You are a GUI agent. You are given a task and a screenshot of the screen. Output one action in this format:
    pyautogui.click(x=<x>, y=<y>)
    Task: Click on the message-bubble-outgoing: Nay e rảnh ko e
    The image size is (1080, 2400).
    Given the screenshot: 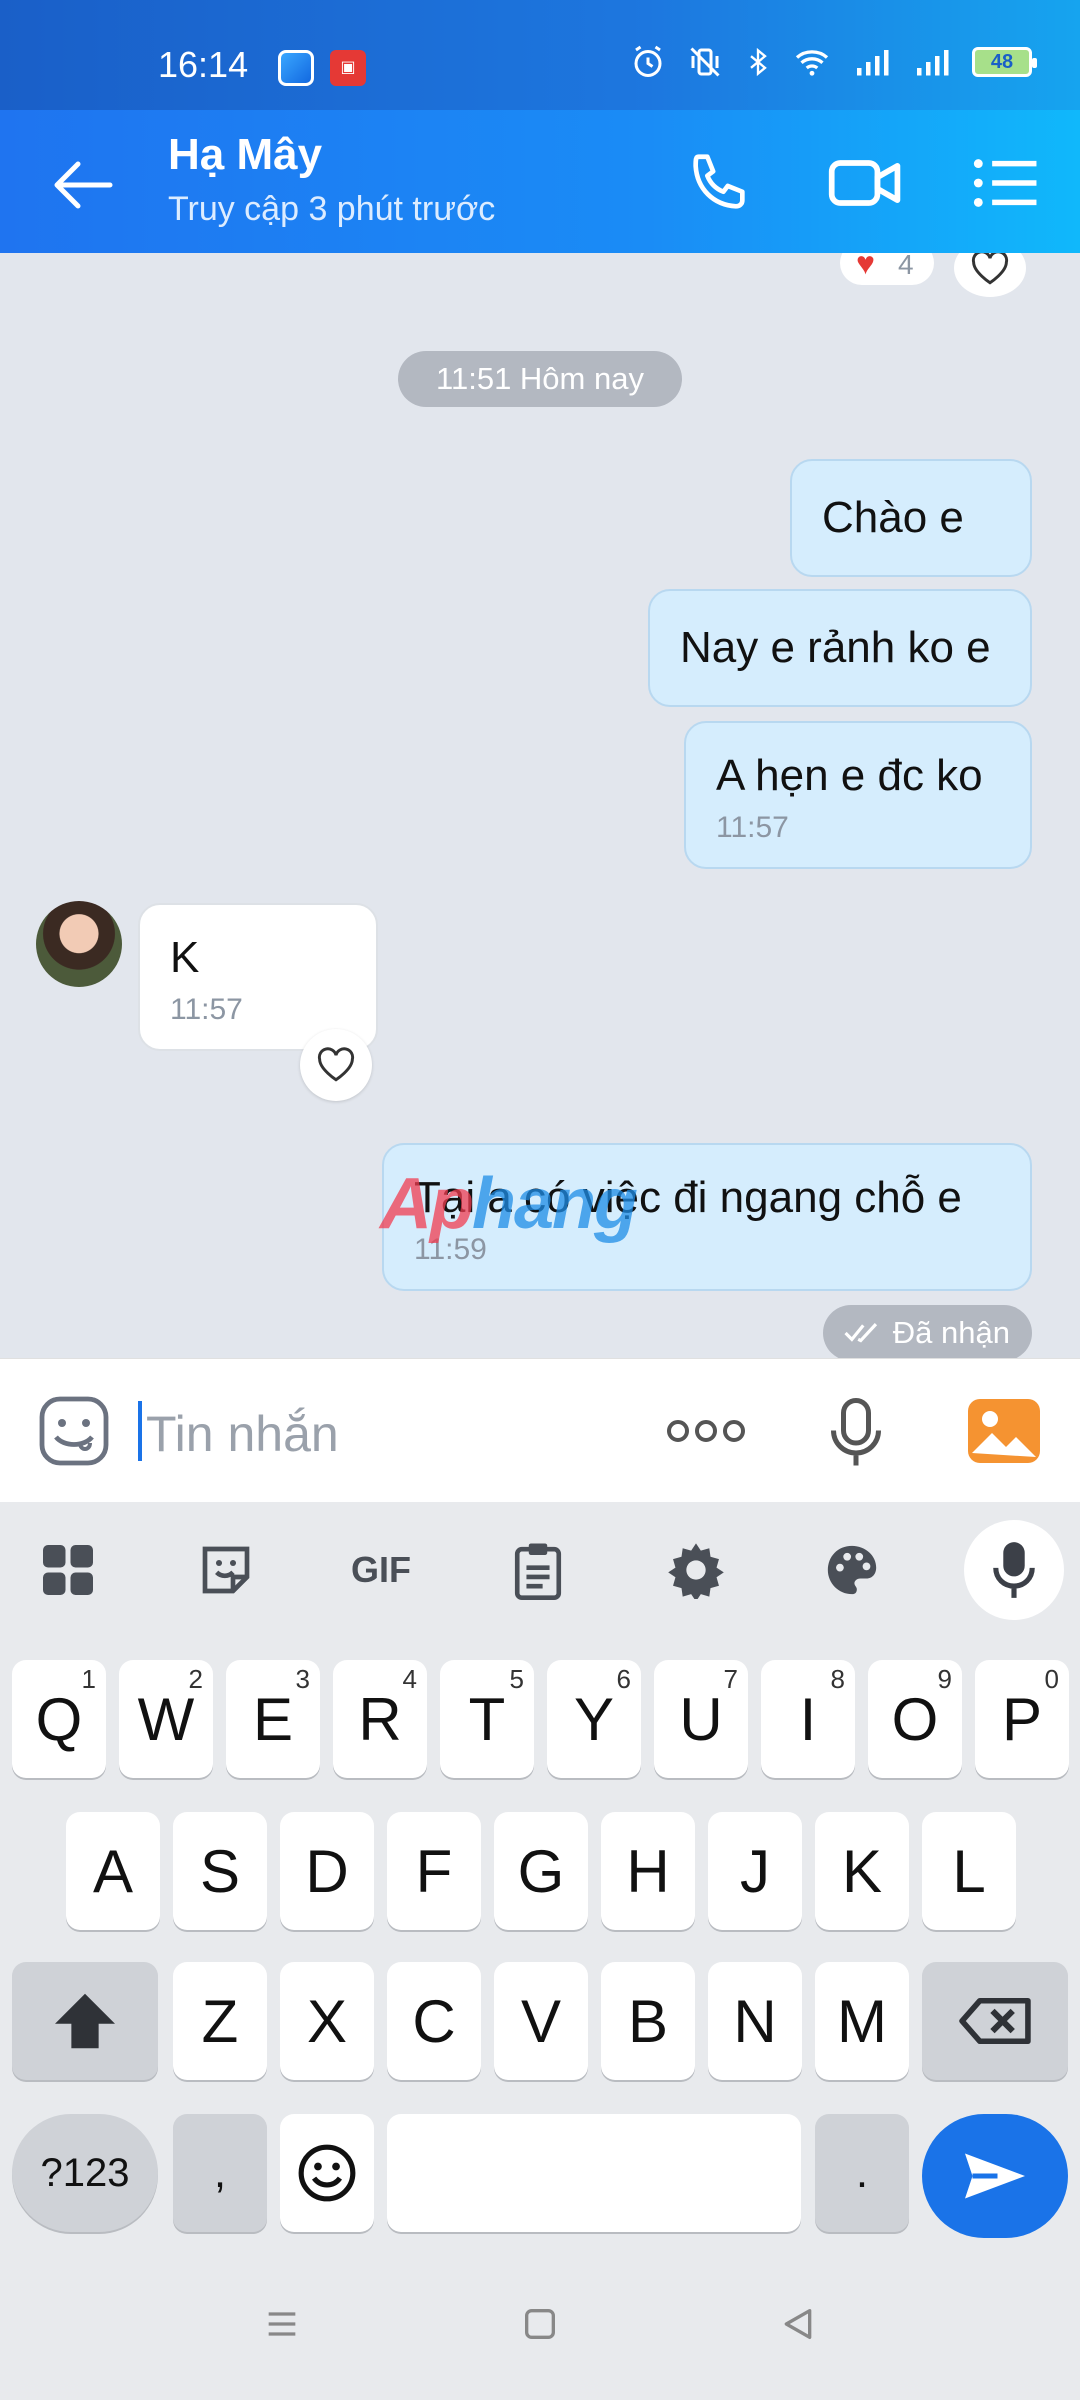 What is the action you would take?
    pyautogui.click(x=840, y=648)
    